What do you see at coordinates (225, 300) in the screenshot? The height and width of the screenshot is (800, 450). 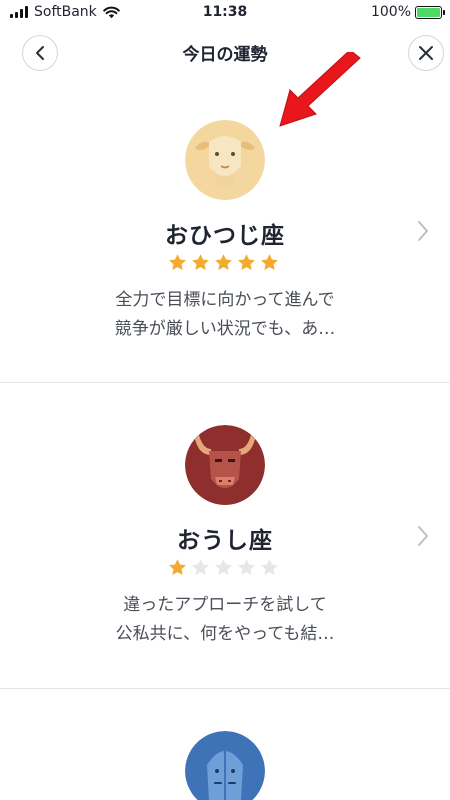 I see `description-line: 全力で目標に向かって進んで` at bounding box center [225, 300].